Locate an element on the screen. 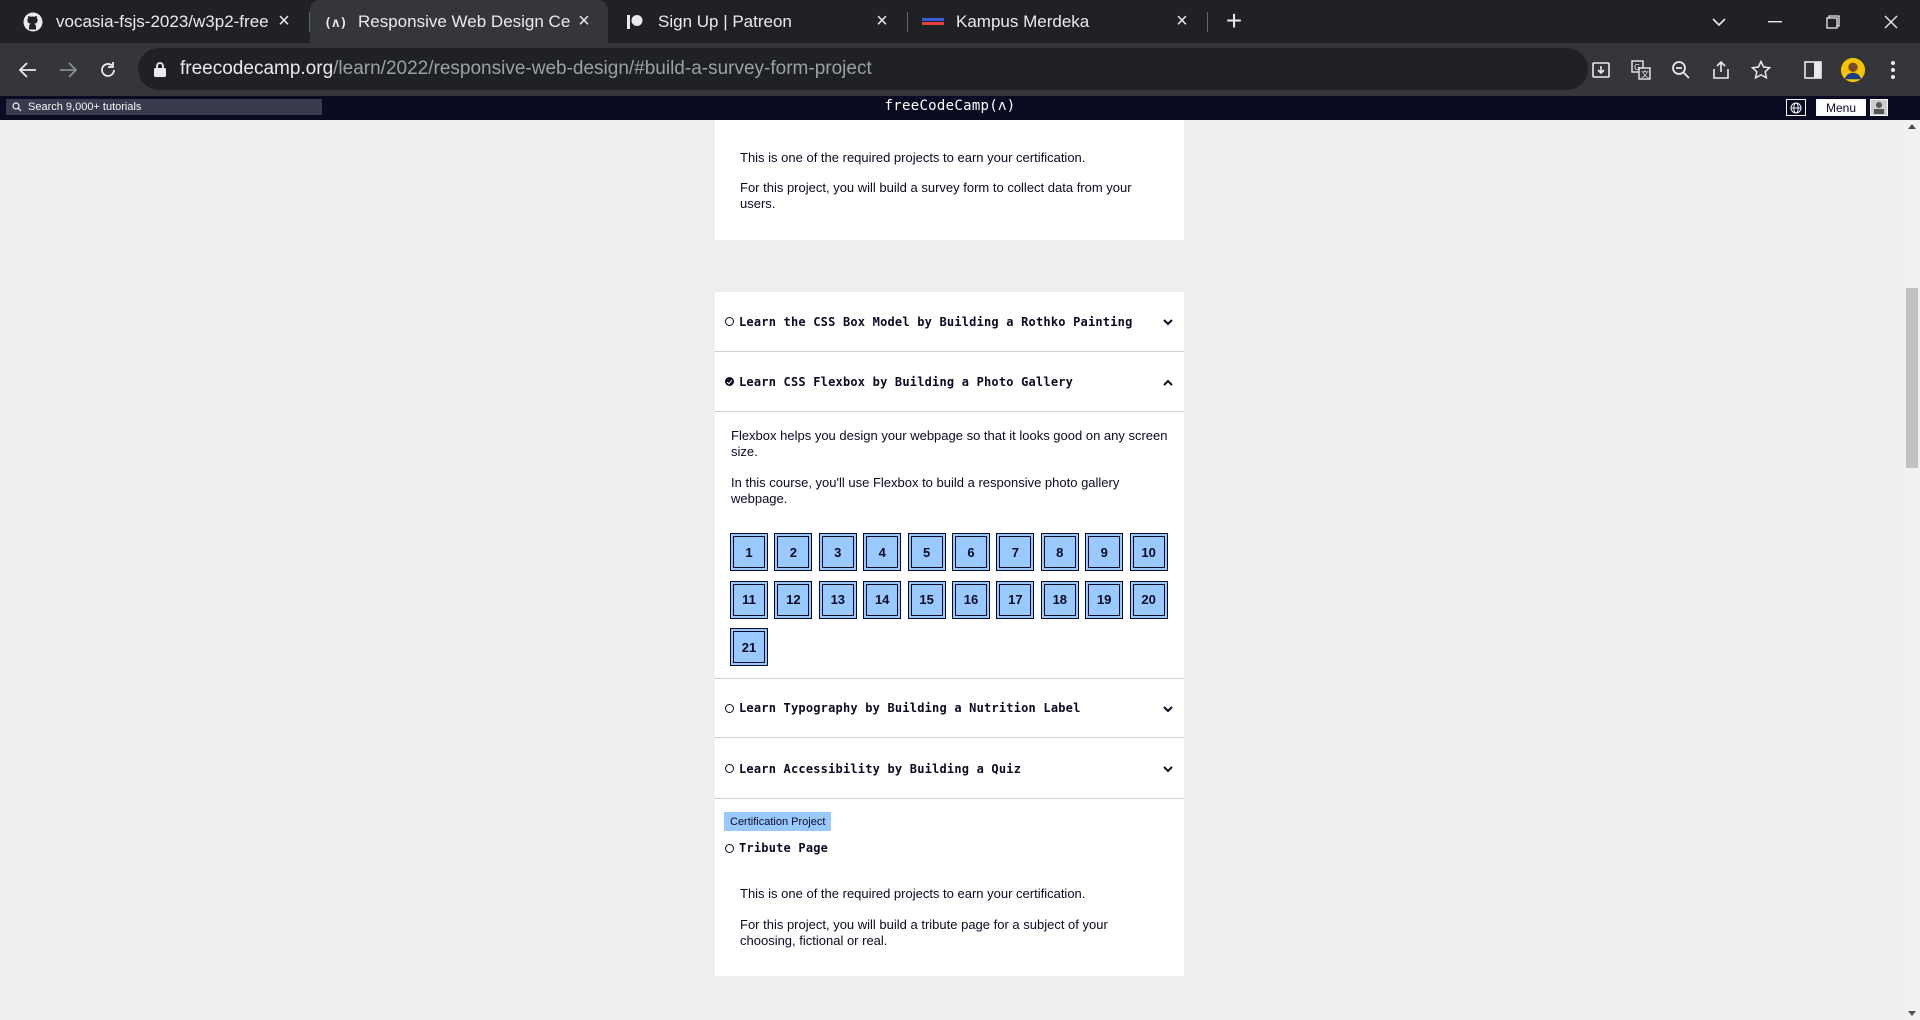 The height and width of the screenshot is (1020, 1920). tab-github: vocasia-fsjs-2023/w3p2-freecodecamp × is located at coordinates (158, 21).